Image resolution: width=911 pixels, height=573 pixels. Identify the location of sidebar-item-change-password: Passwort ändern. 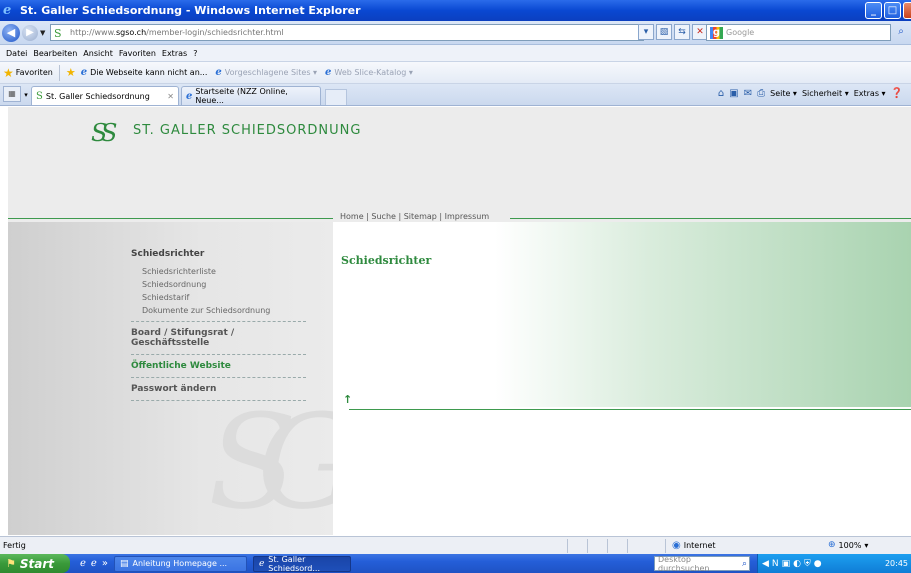
(218, 389).